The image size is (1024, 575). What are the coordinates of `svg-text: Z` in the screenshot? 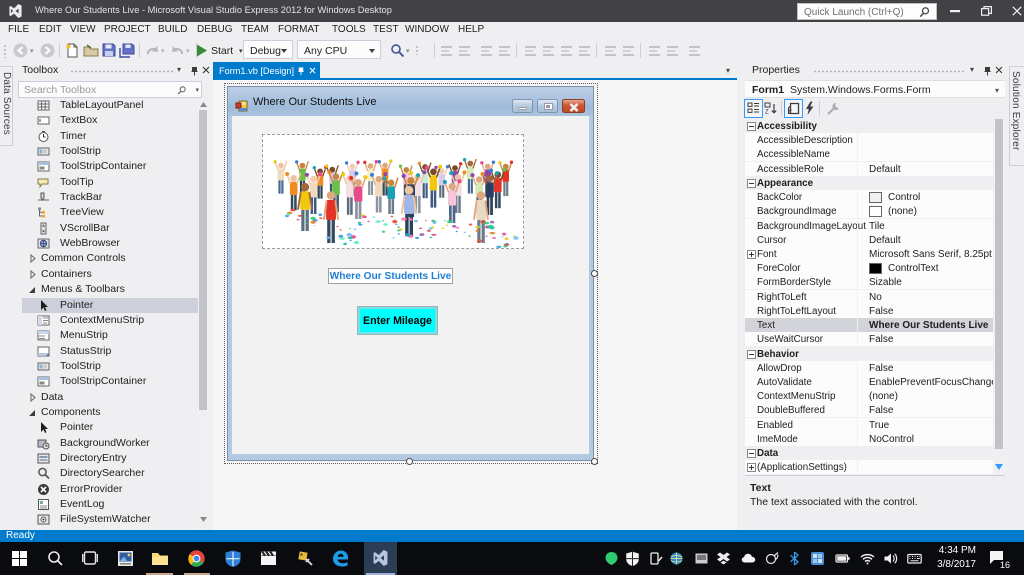 It's located at (767, 113).